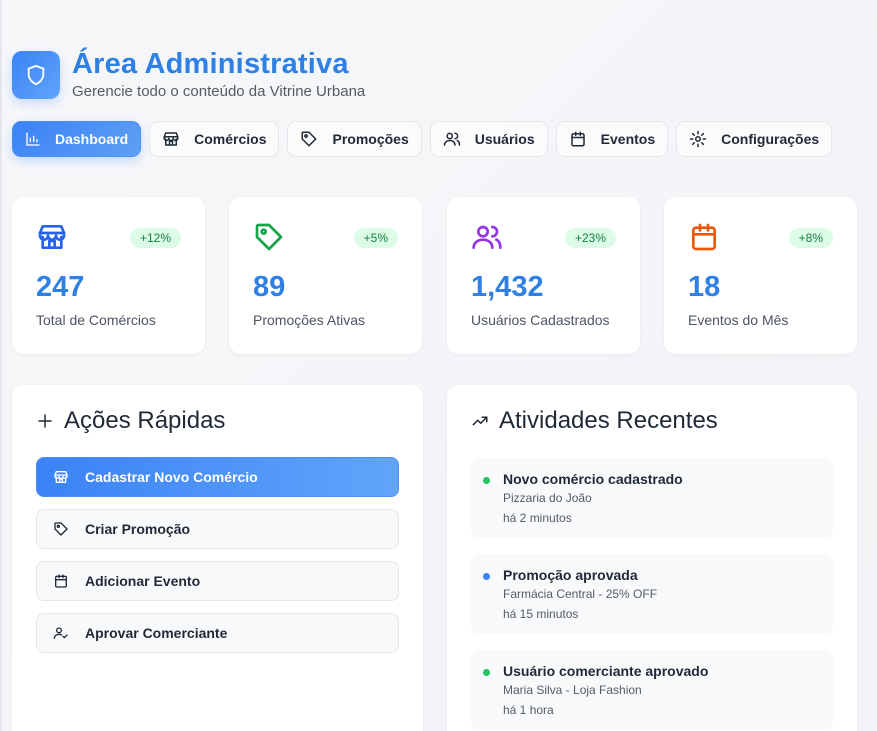 The image size is (877, 731). What do you see at coordinates (217, 581) in the screenshot?
I see `add-event-button: Adicionar Evento` at bounding box center [217, 581].